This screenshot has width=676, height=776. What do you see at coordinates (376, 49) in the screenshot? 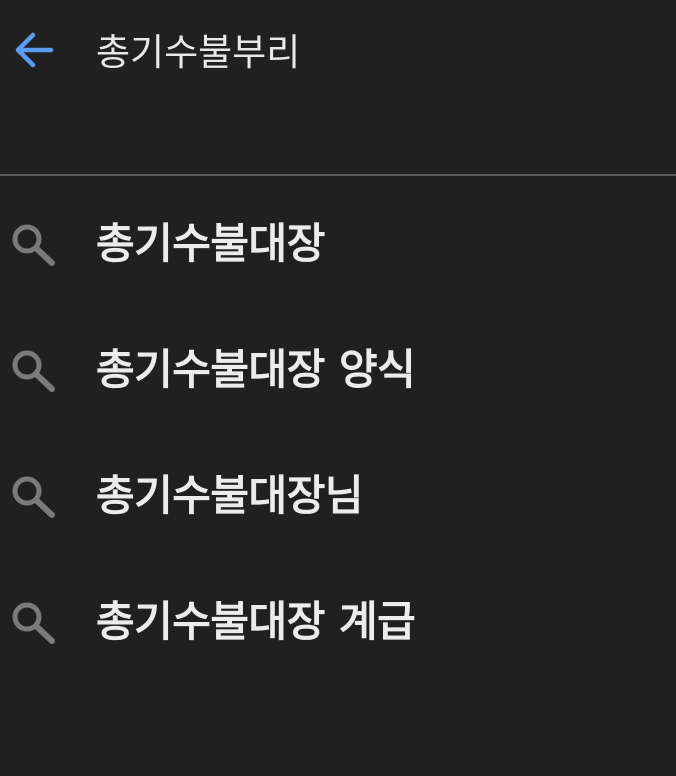
I see `search-input` at bounding box center [376, 49].